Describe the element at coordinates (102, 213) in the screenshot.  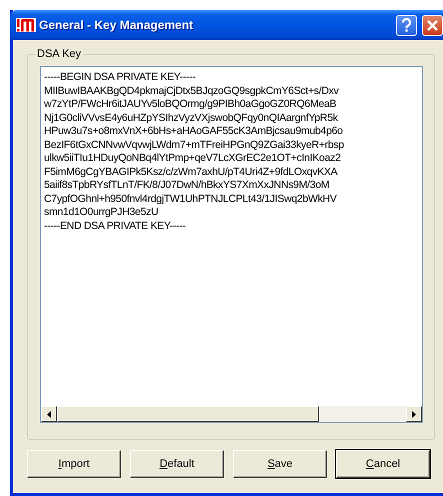
I see `key-text-line: smn1d1O0urrgPJH3e5zU` at that location.